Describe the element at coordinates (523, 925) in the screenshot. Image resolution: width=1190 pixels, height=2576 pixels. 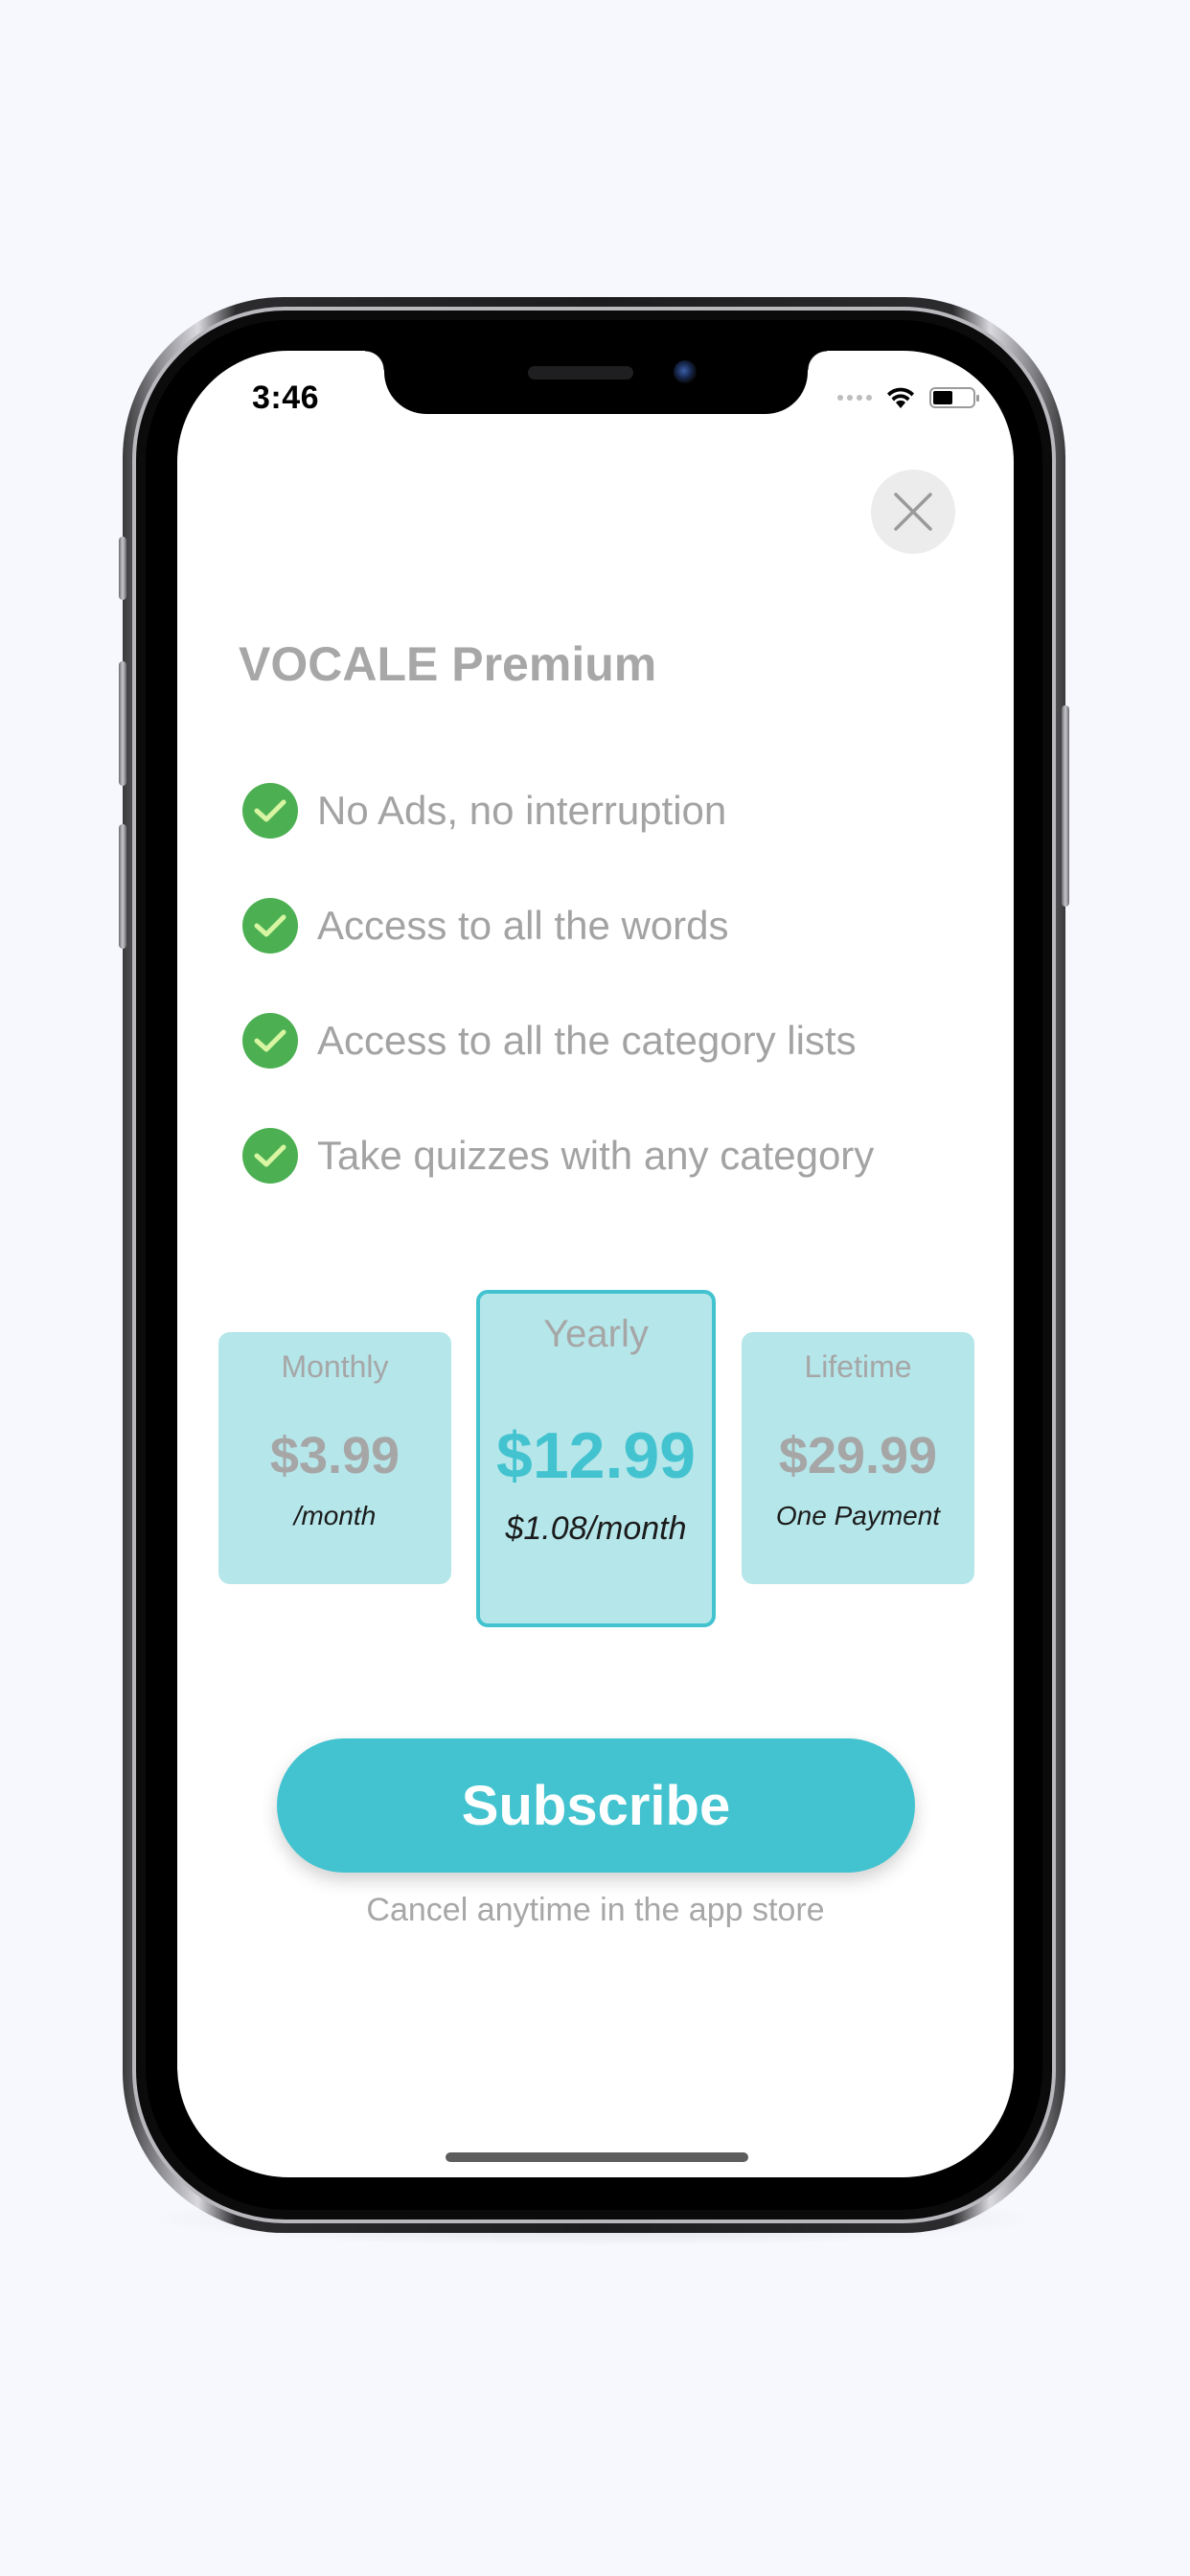
I see `feature-text: Access to all the words` at that location.